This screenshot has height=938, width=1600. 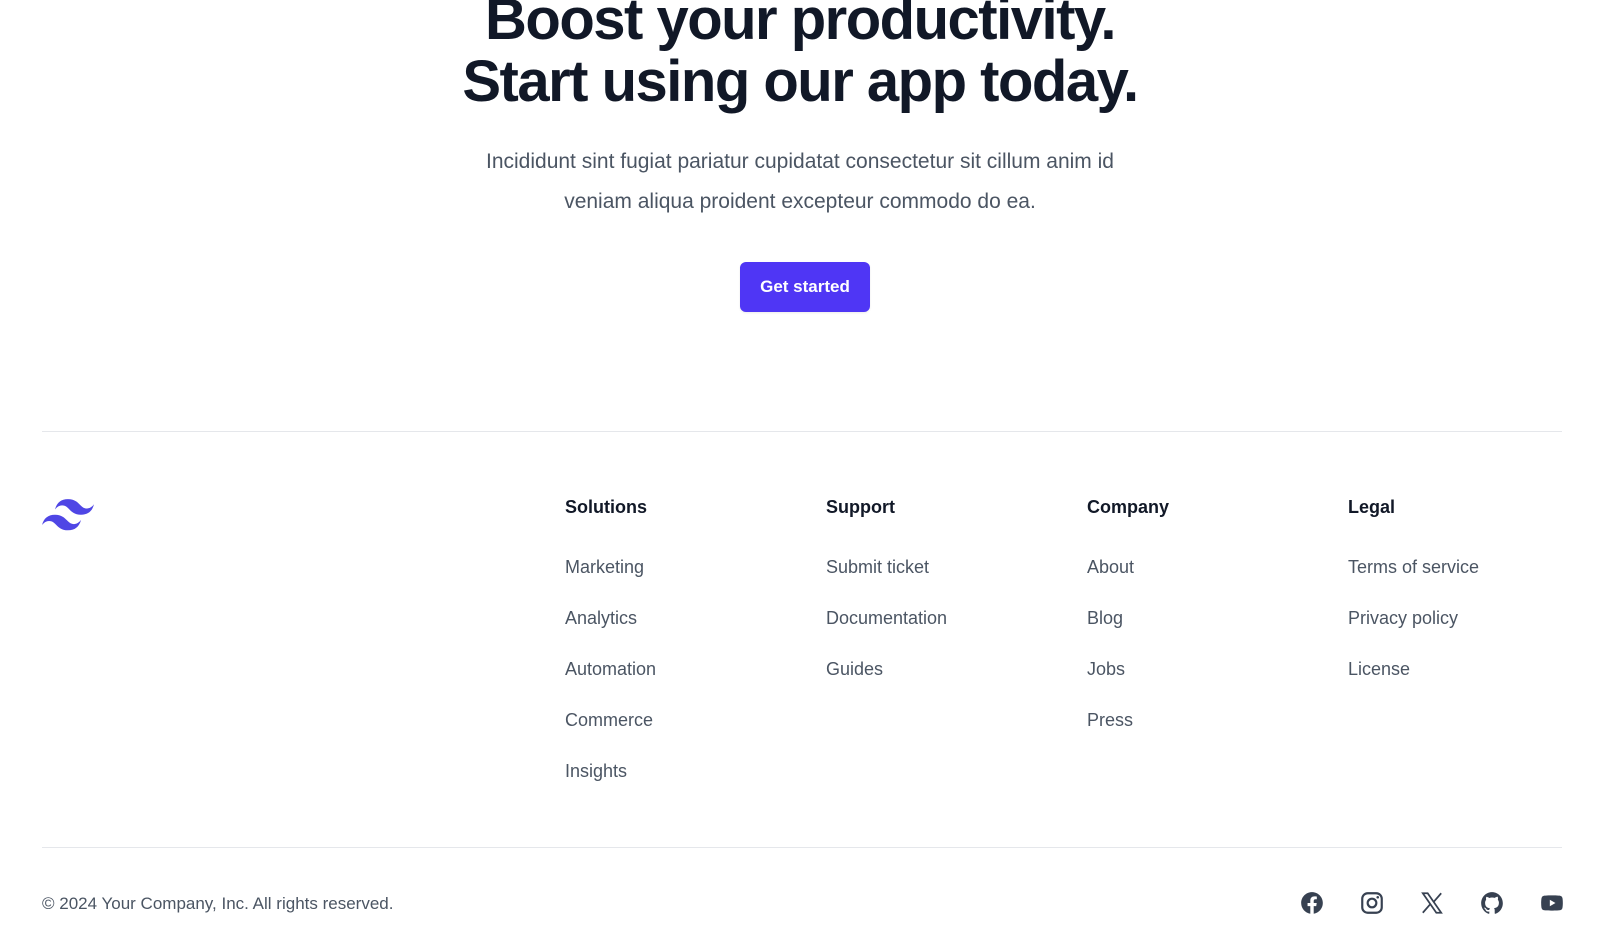 I want to click on footer-link-text: Jobs, so click(x=1106, y=669).